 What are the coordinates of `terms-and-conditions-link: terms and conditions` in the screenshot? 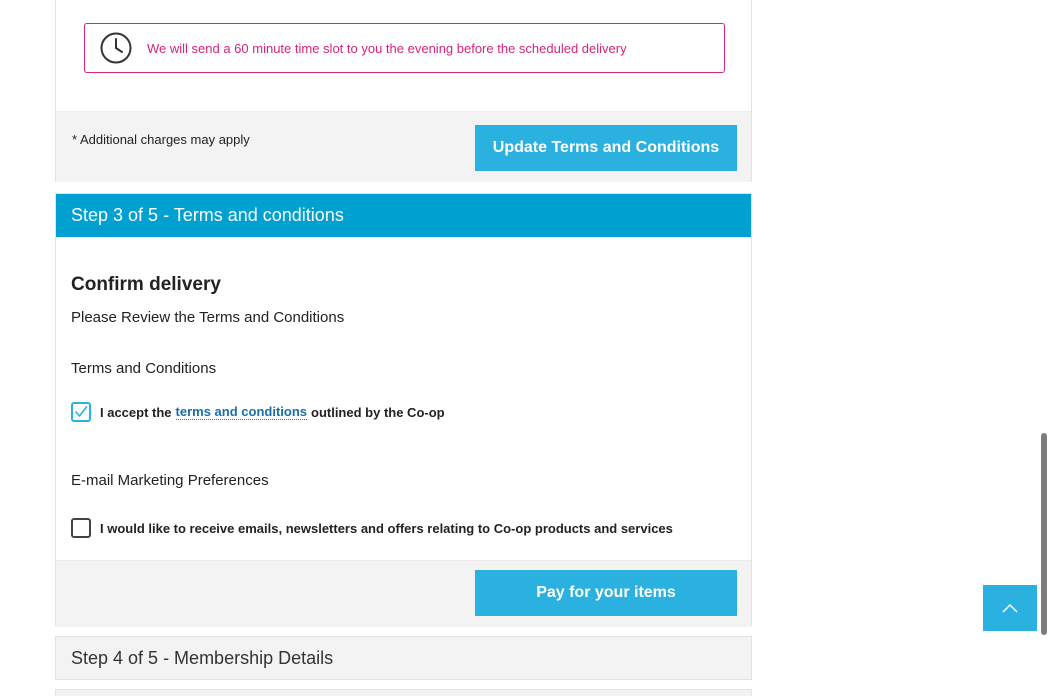 It's located at (241, 412).